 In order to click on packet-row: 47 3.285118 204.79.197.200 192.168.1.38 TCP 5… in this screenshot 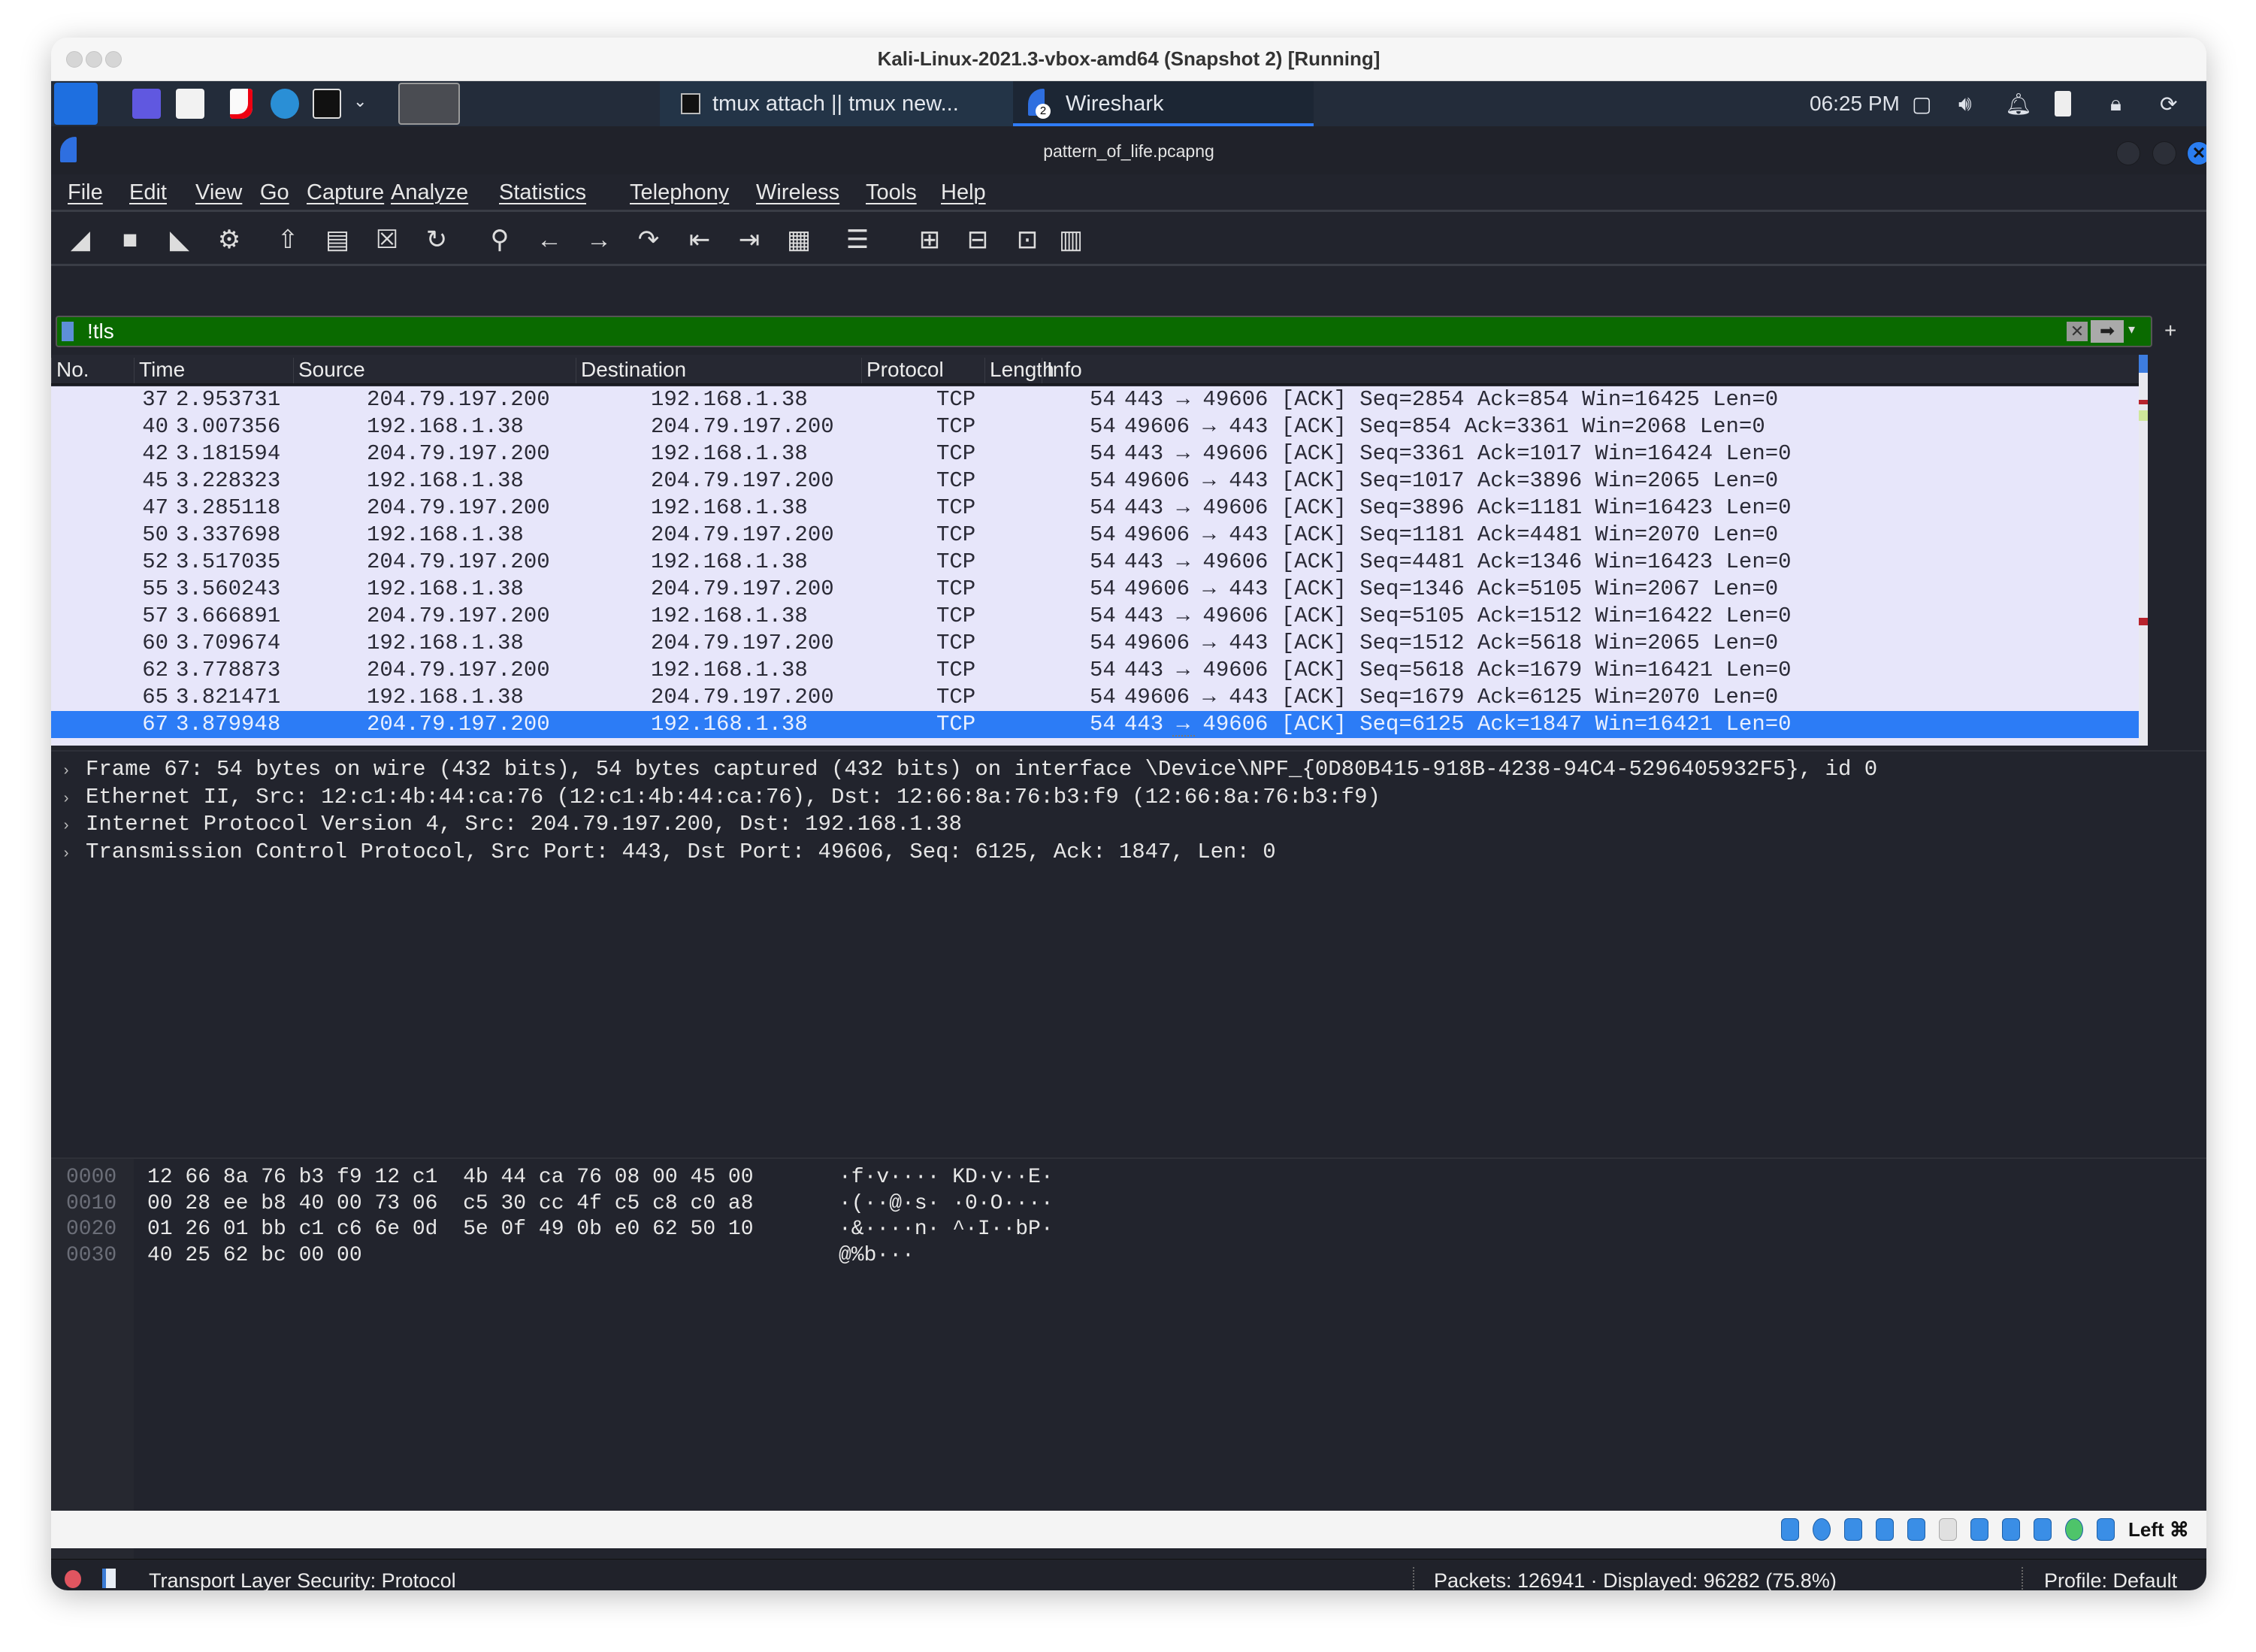, I will do `click(1095, 509)`.